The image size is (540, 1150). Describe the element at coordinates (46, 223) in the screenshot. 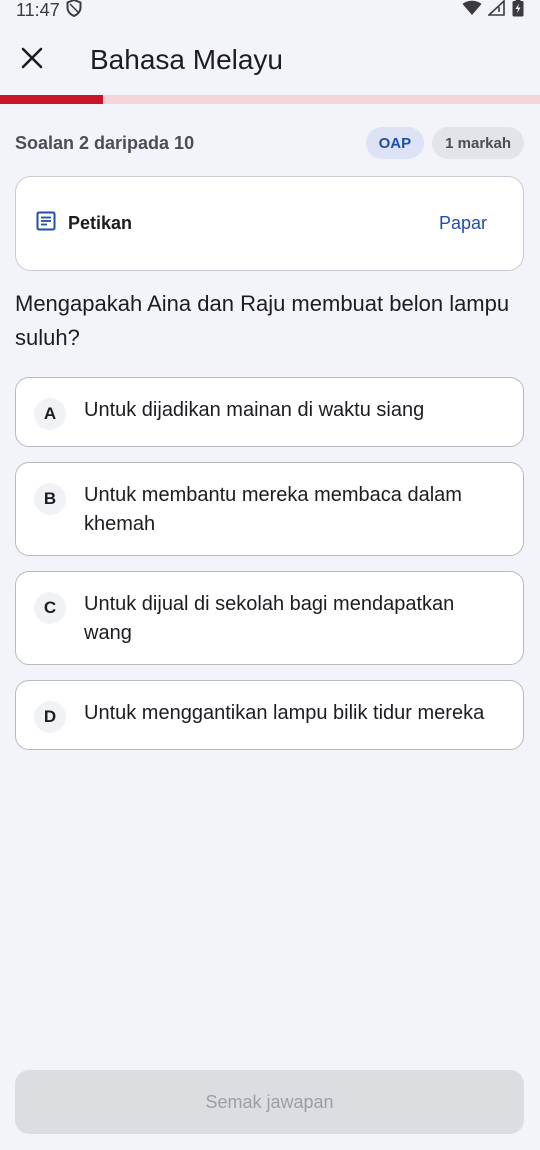

I see `document-icon` at that location.